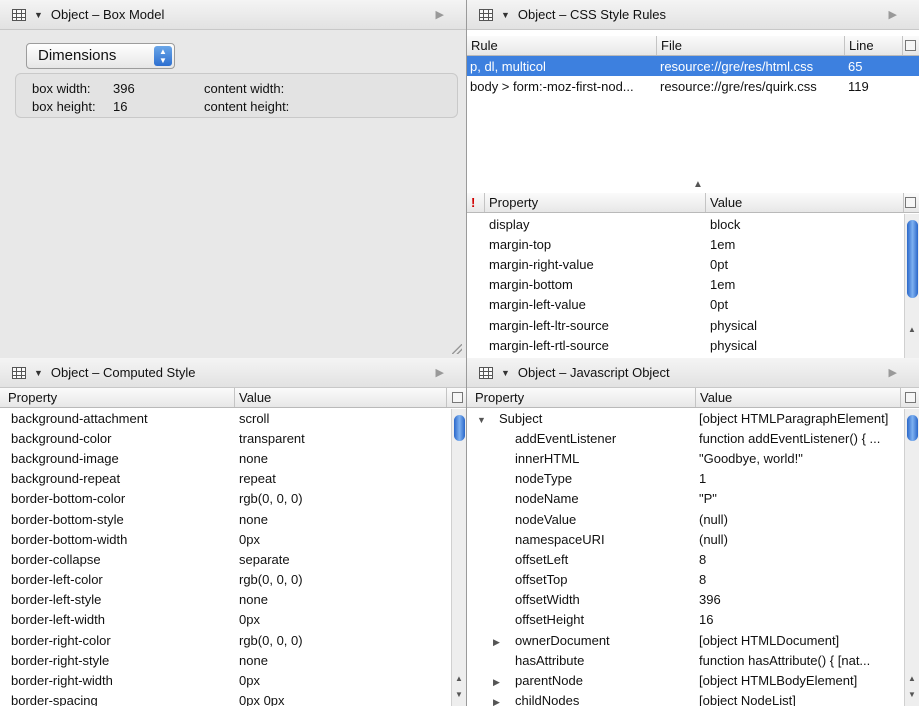 The image size is (919, 706). I want to click on js-row: nodeValue (null), so click(685, 519).